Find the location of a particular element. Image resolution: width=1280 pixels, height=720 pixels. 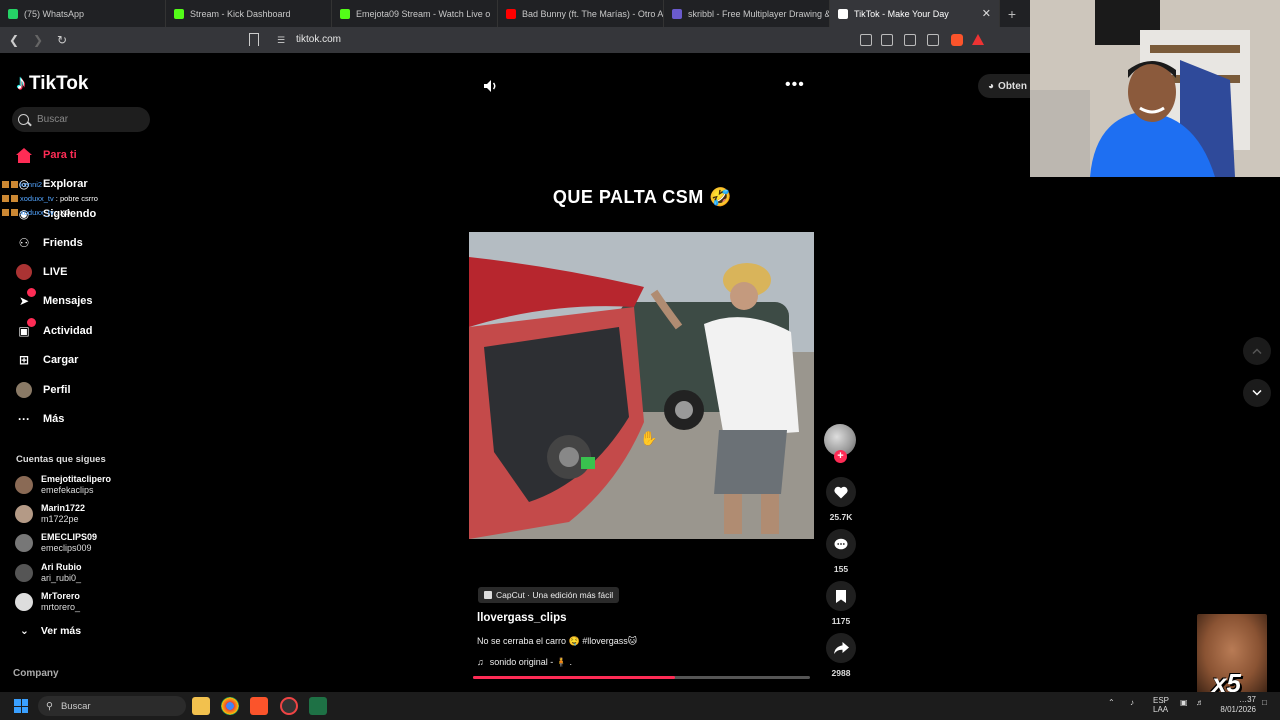

whatsapp-icon is located at coordinates (13, 13).